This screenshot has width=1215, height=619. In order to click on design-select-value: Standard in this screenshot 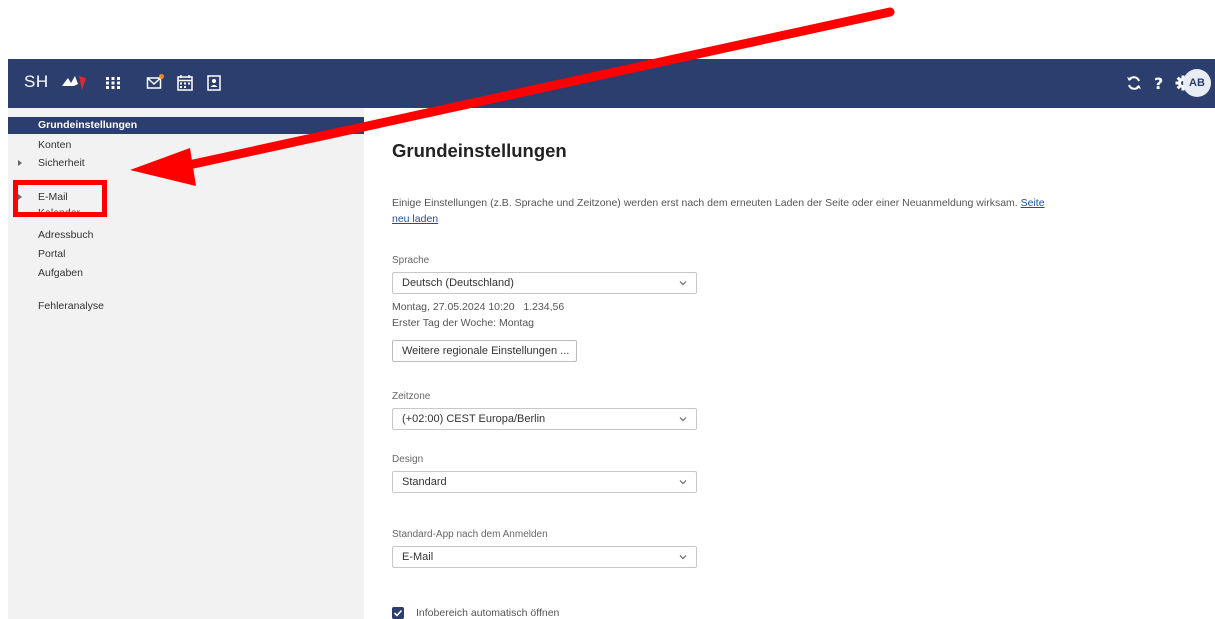, I will do `click(424, 482)`.